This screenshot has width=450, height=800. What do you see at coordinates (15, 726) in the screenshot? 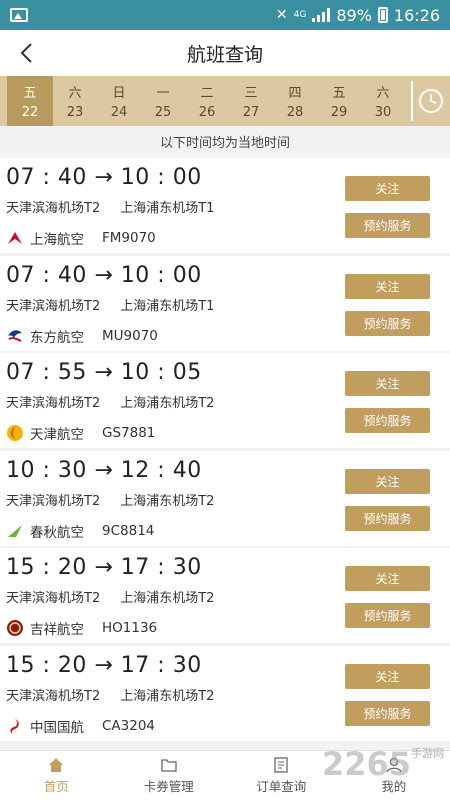
I see `air-china-logo-icon` at bounding box center [15, 726].